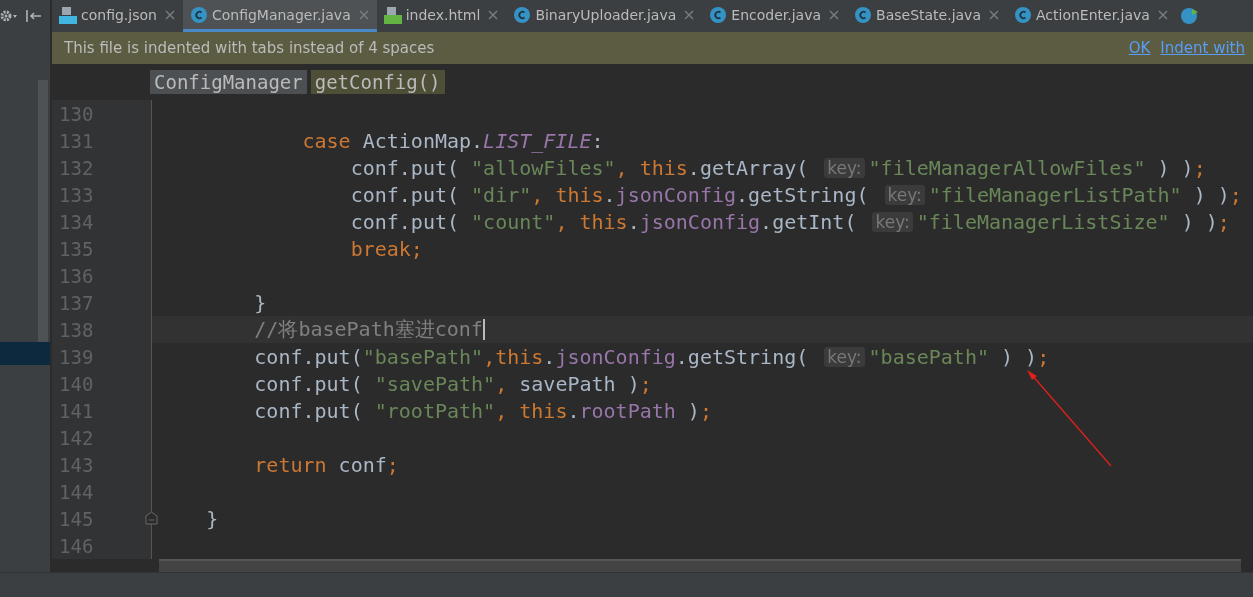 This screenshot has width=1253, height=597. I want to click on settings-icon, so click(9, 16).